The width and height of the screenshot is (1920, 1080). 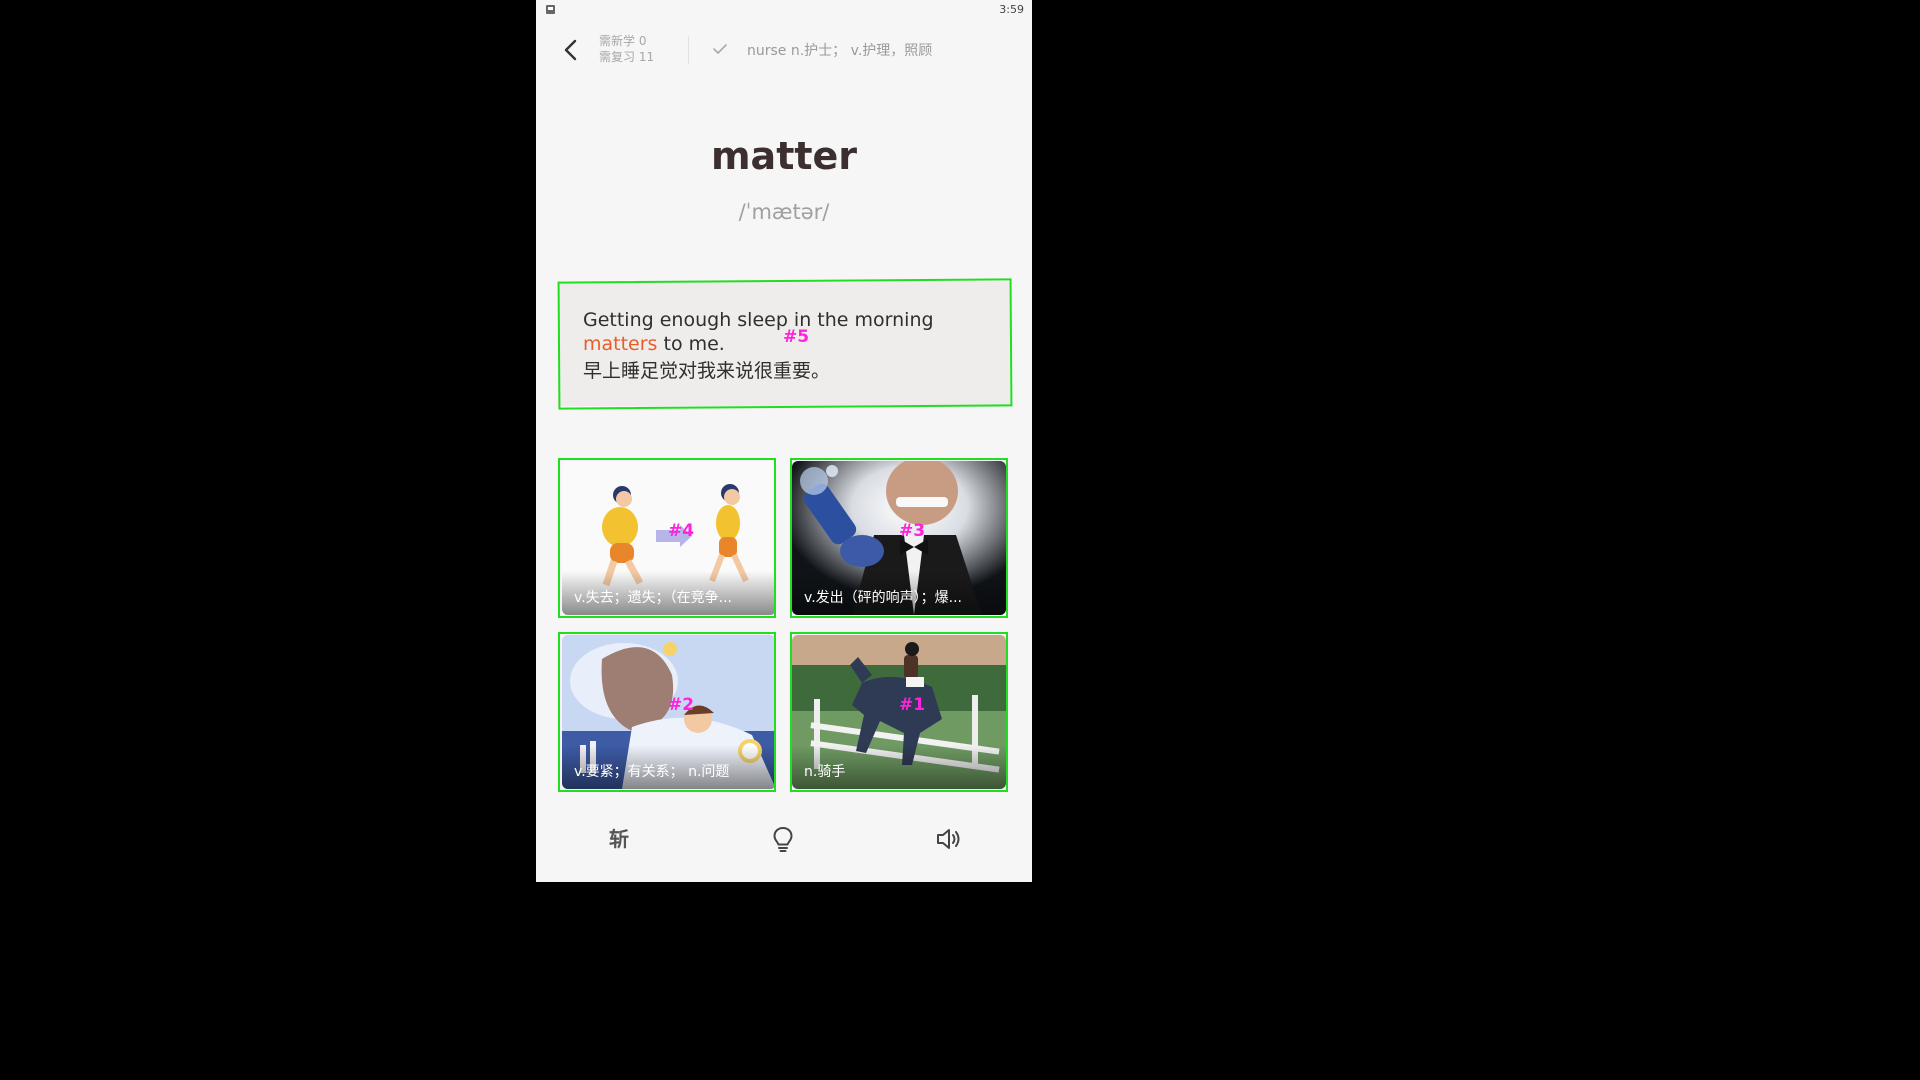 What do you see at coordinates (784, 212) in the screenshot?
I see `word-phonetic: /ˈmætər/` at bounding box center [784, 212].